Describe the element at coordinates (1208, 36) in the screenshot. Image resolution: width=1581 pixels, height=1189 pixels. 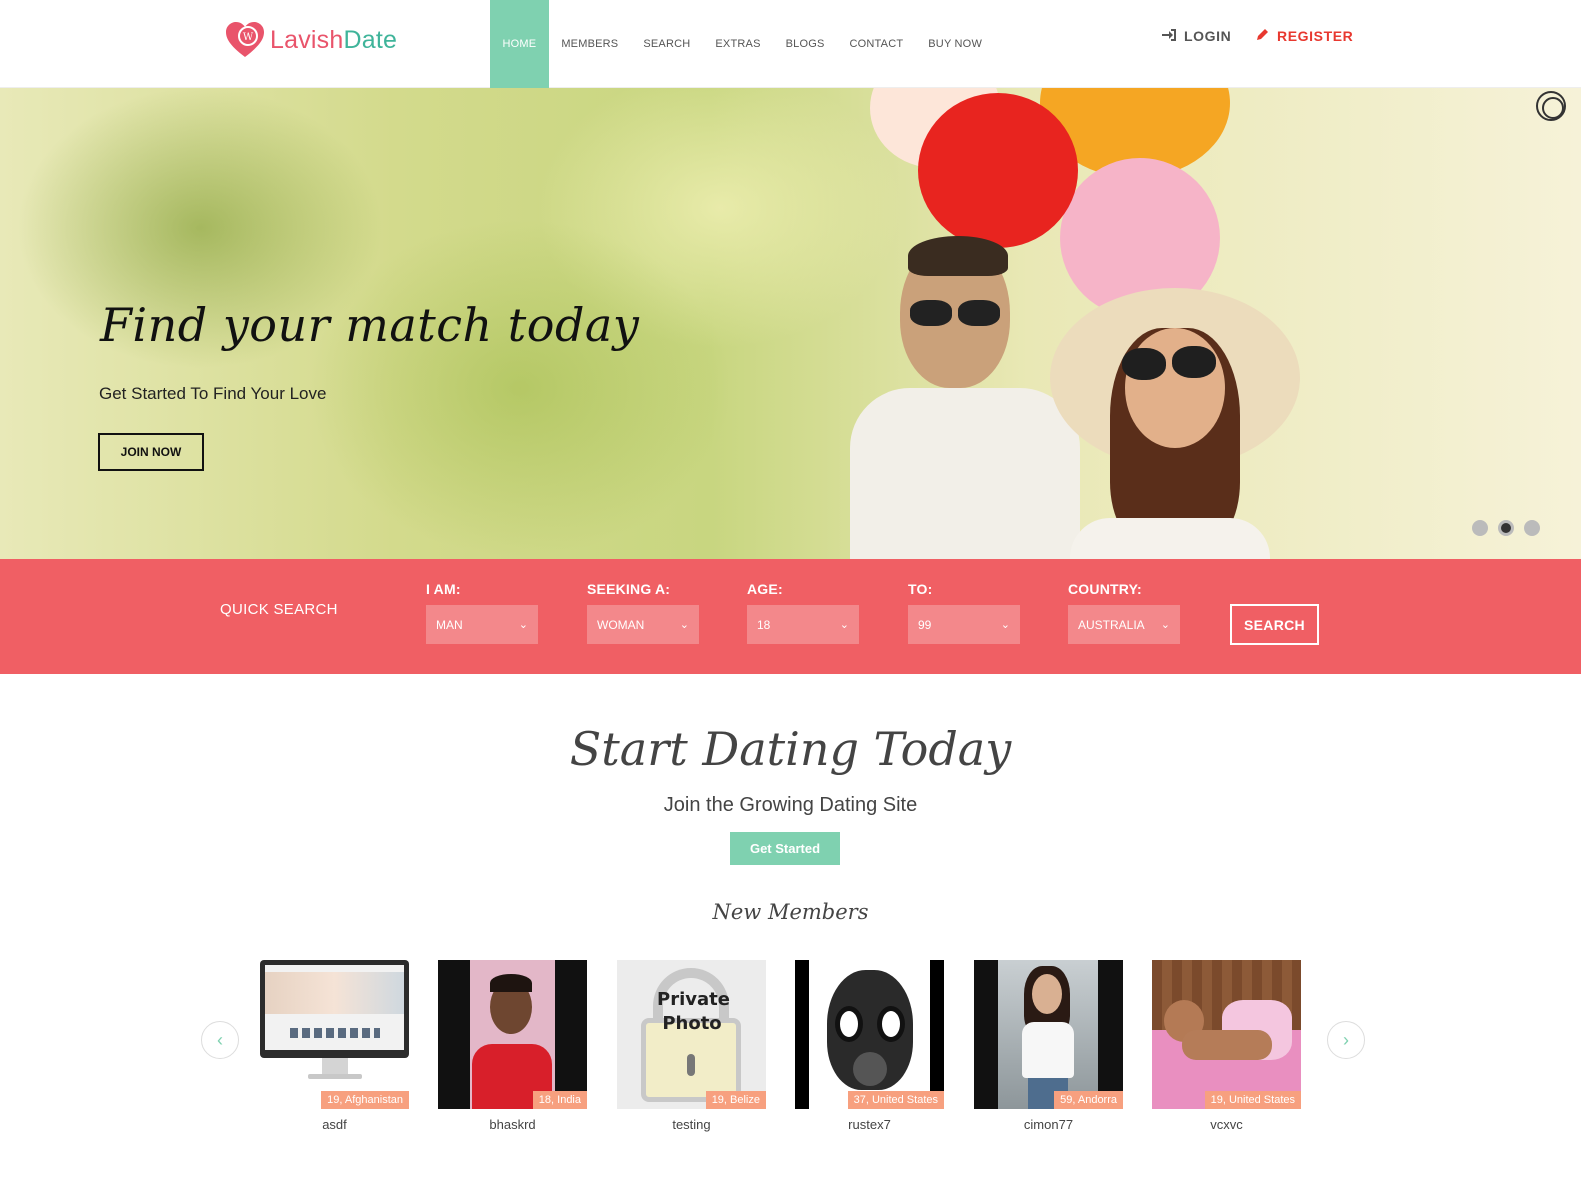
I see `login-label: LOGIN` at that location.